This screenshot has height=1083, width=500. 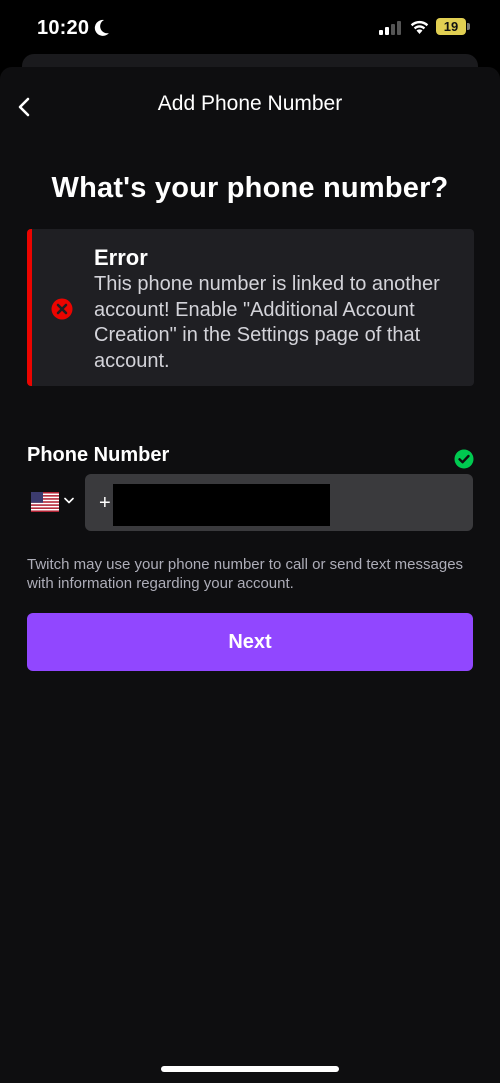 What do you see at coordinates (468, 26) in the screenshot?
I see `battery-nub` at bounding box center [468, 26].